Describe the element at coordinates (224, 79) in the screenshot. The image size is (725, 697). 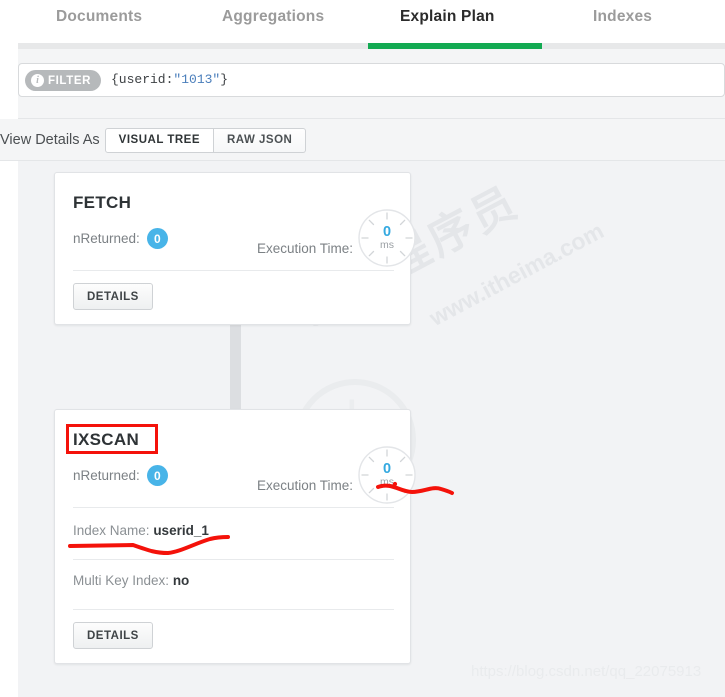
I see `filter-expression-suffix: }` at that location.